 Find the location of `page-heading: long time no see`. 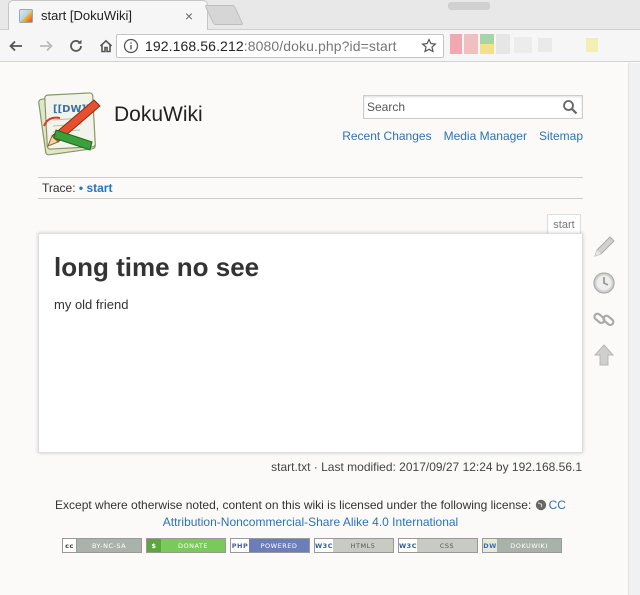

page-heading: long time no see is located at coordinates (157, 267).